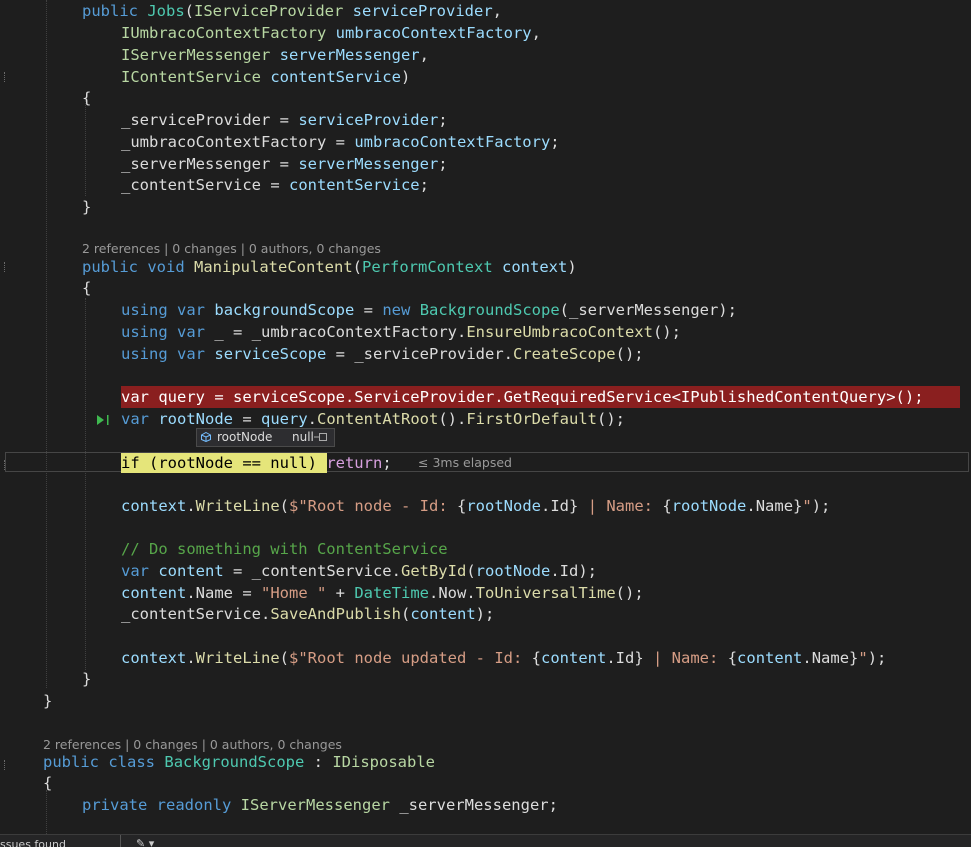 The image size is (971, 847). What do you see at coordinates (284, 549) in the screenshot?
I see `comment: // Do something with ContentService` at bounding box center [284, 549].